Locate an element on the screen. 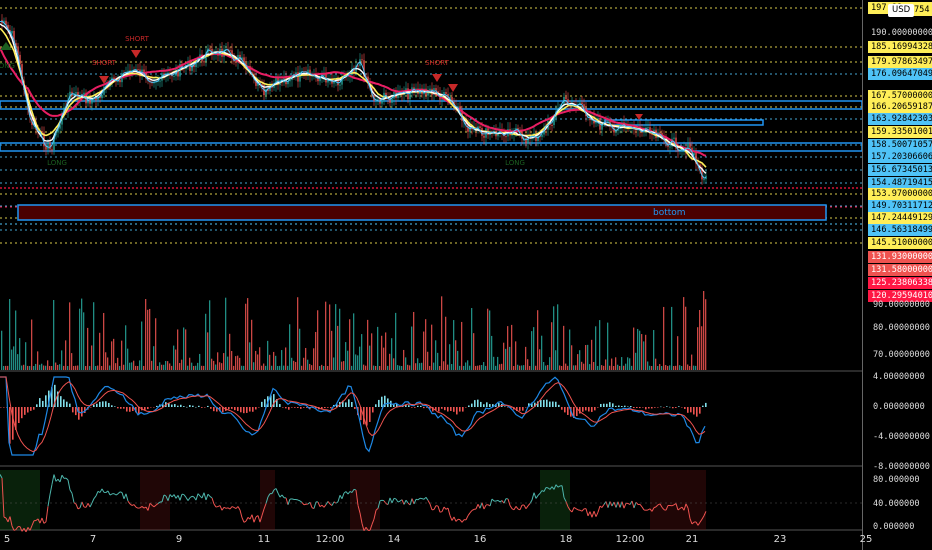 Image resolution: width=932 pixels, height=550 pixels. price-level-tag: 179.97863497 is located at coordinates (900, 62).